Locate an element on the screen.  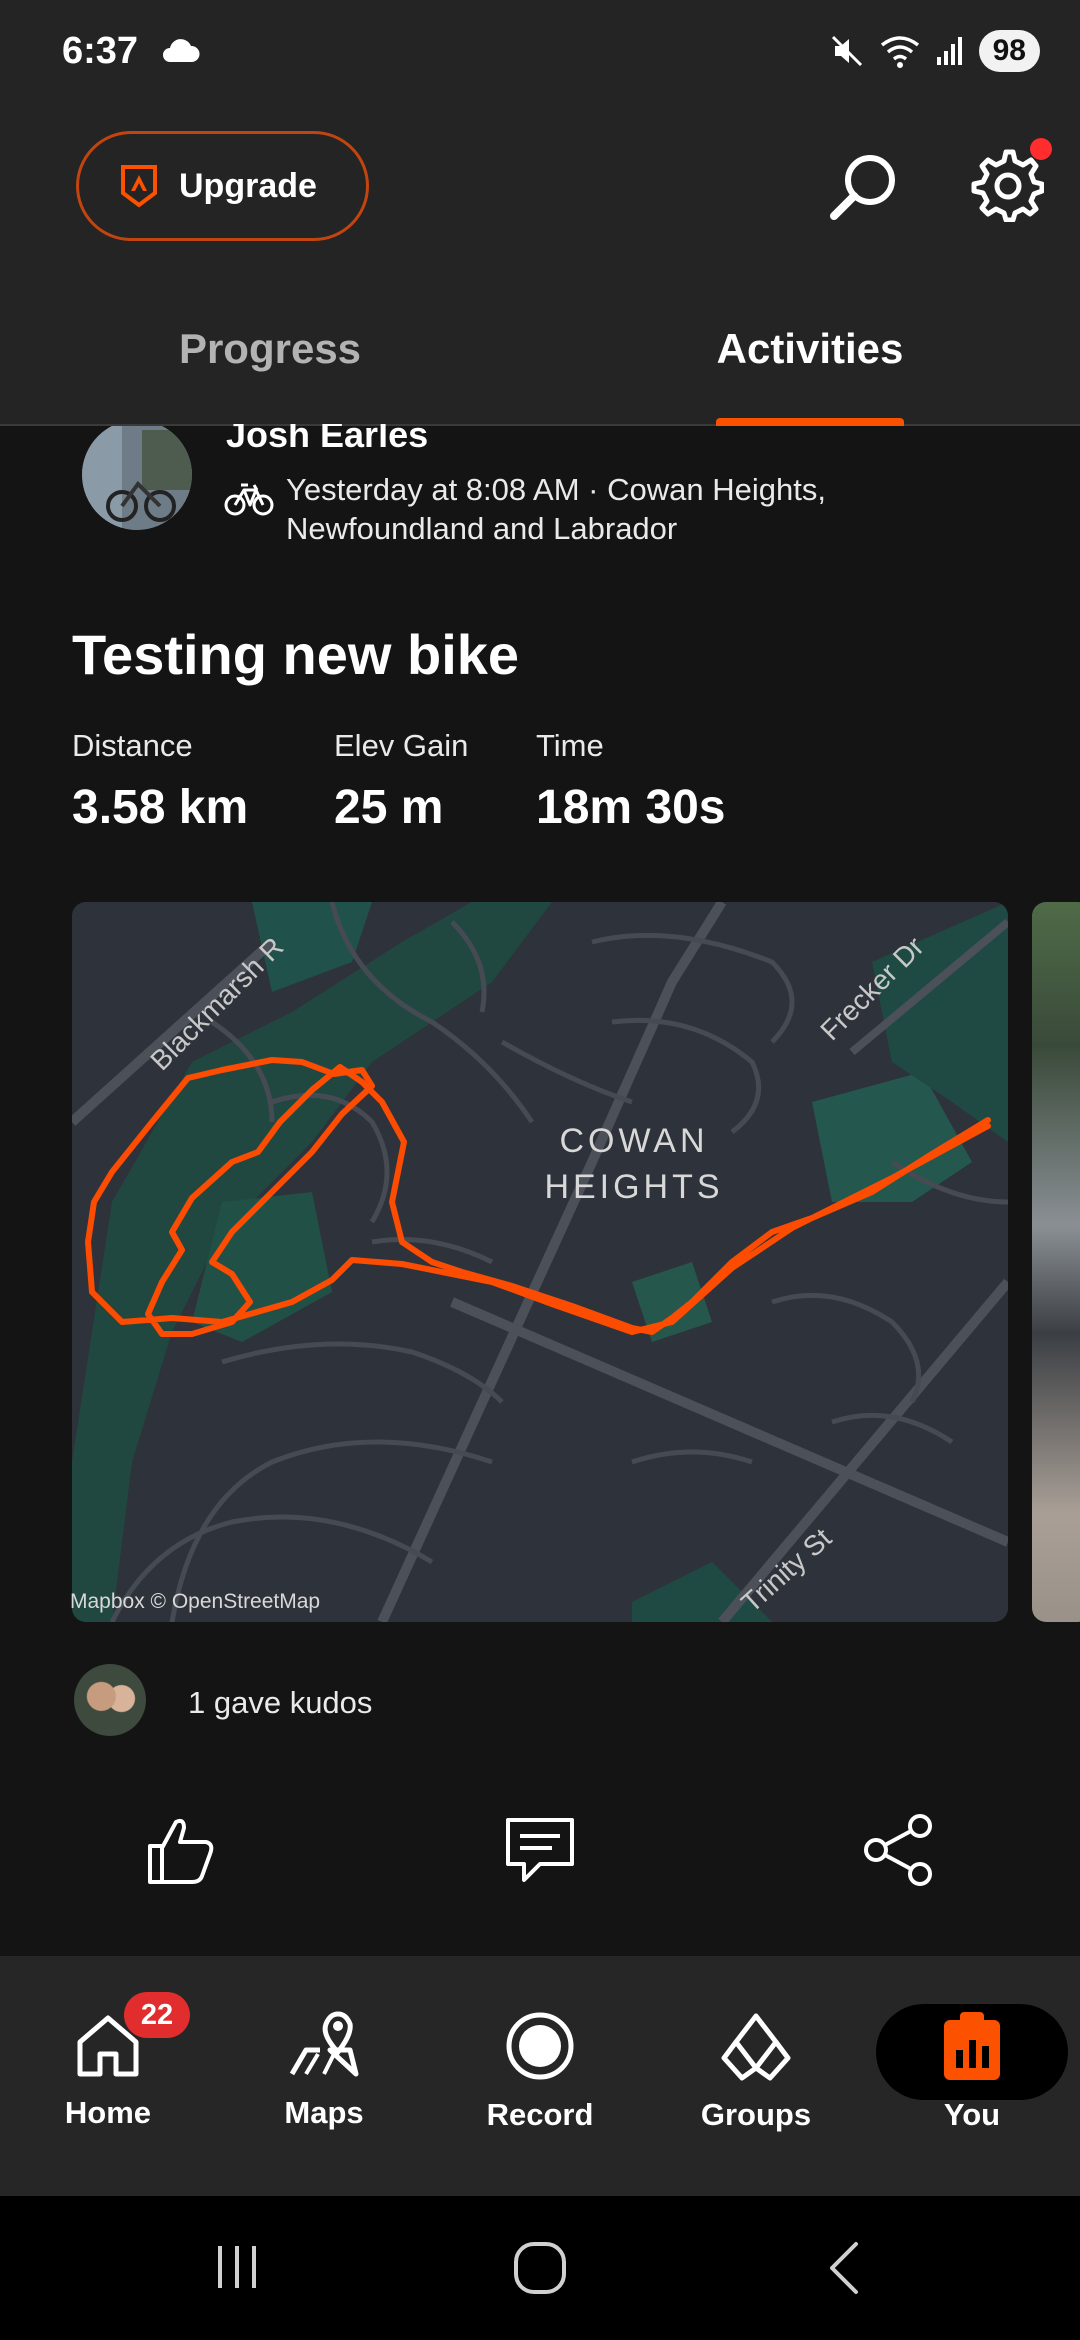
cloud-icon is located at coordinates (181, 50).